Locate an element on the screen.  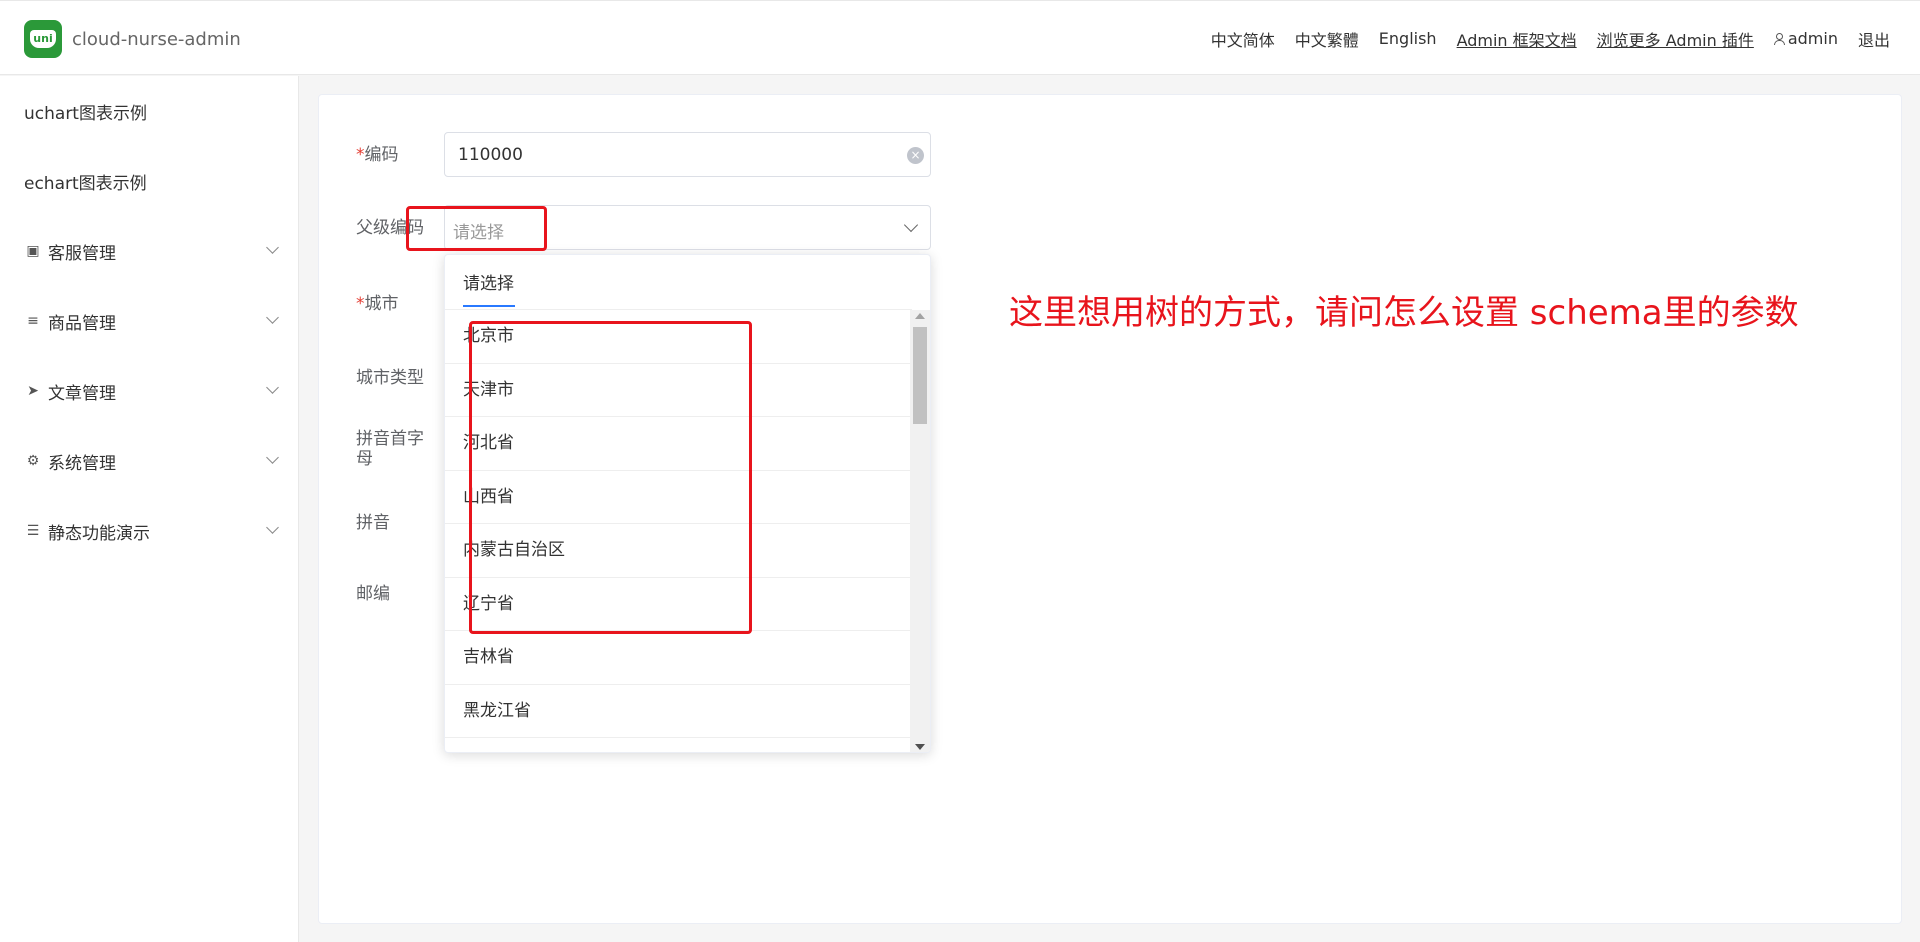
lang-zh-hans-link: 中文简体 is located at coordinates (1243, 39).